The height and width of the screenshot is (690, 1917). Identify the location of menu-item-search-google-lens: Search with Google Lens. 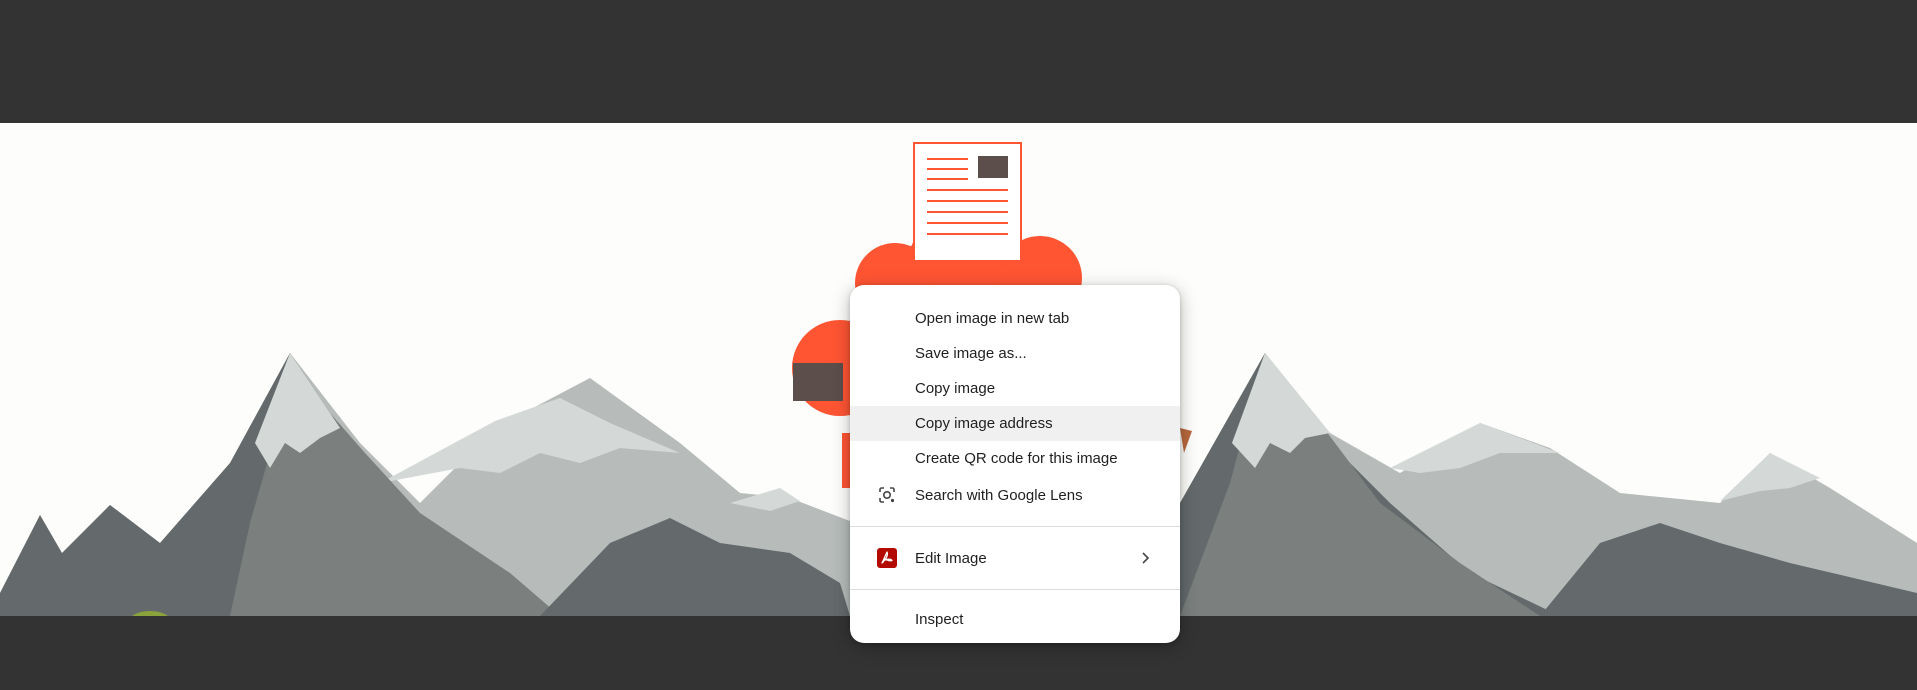
(1015, 495).